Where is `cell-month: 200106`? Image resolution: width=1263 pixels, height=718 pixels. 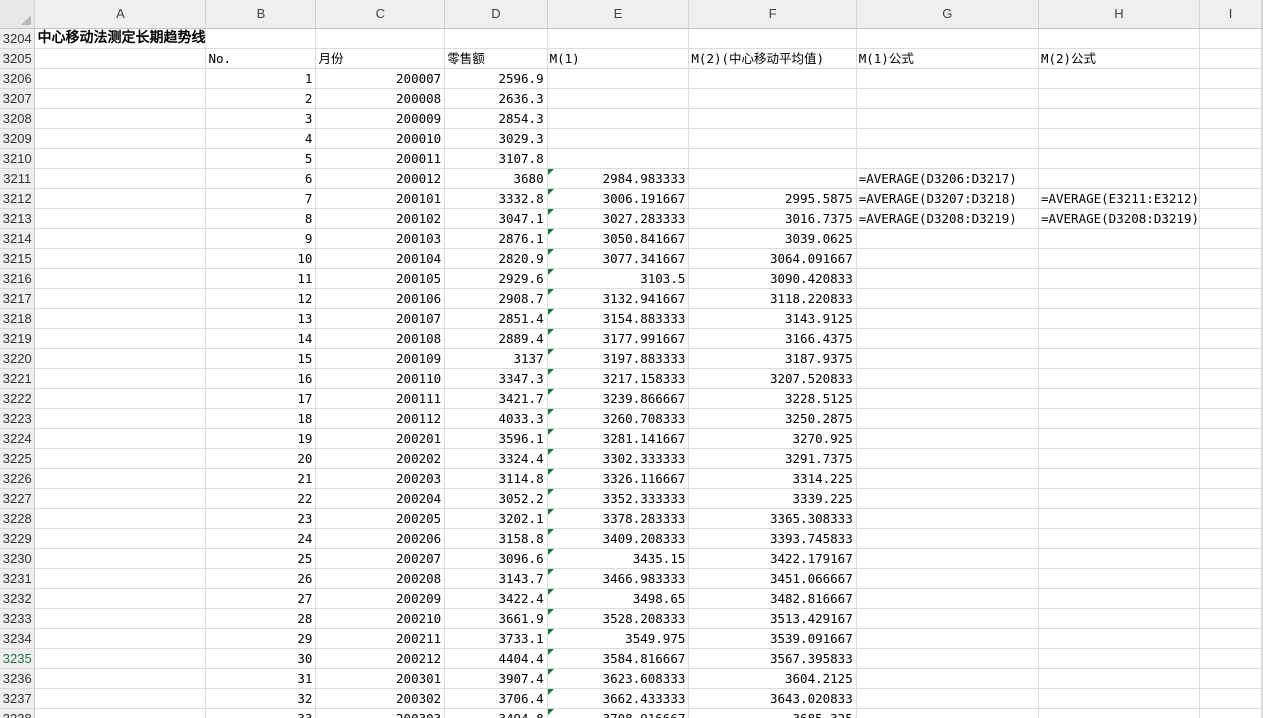 cell-month: 200106 is located at coordinates (380, 298).